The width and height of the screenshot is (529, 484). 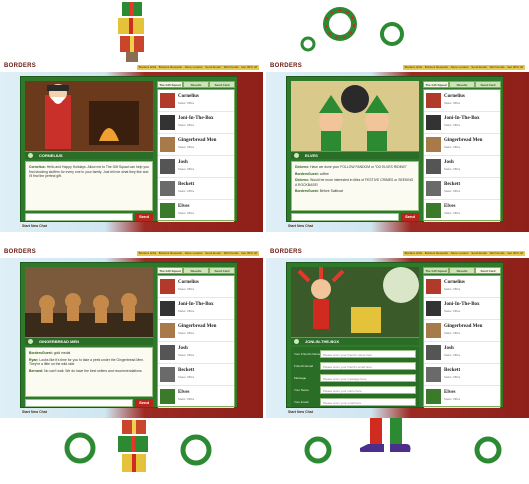 I want to click on speaker-bar: ELVES, so click(x=355, y=155).